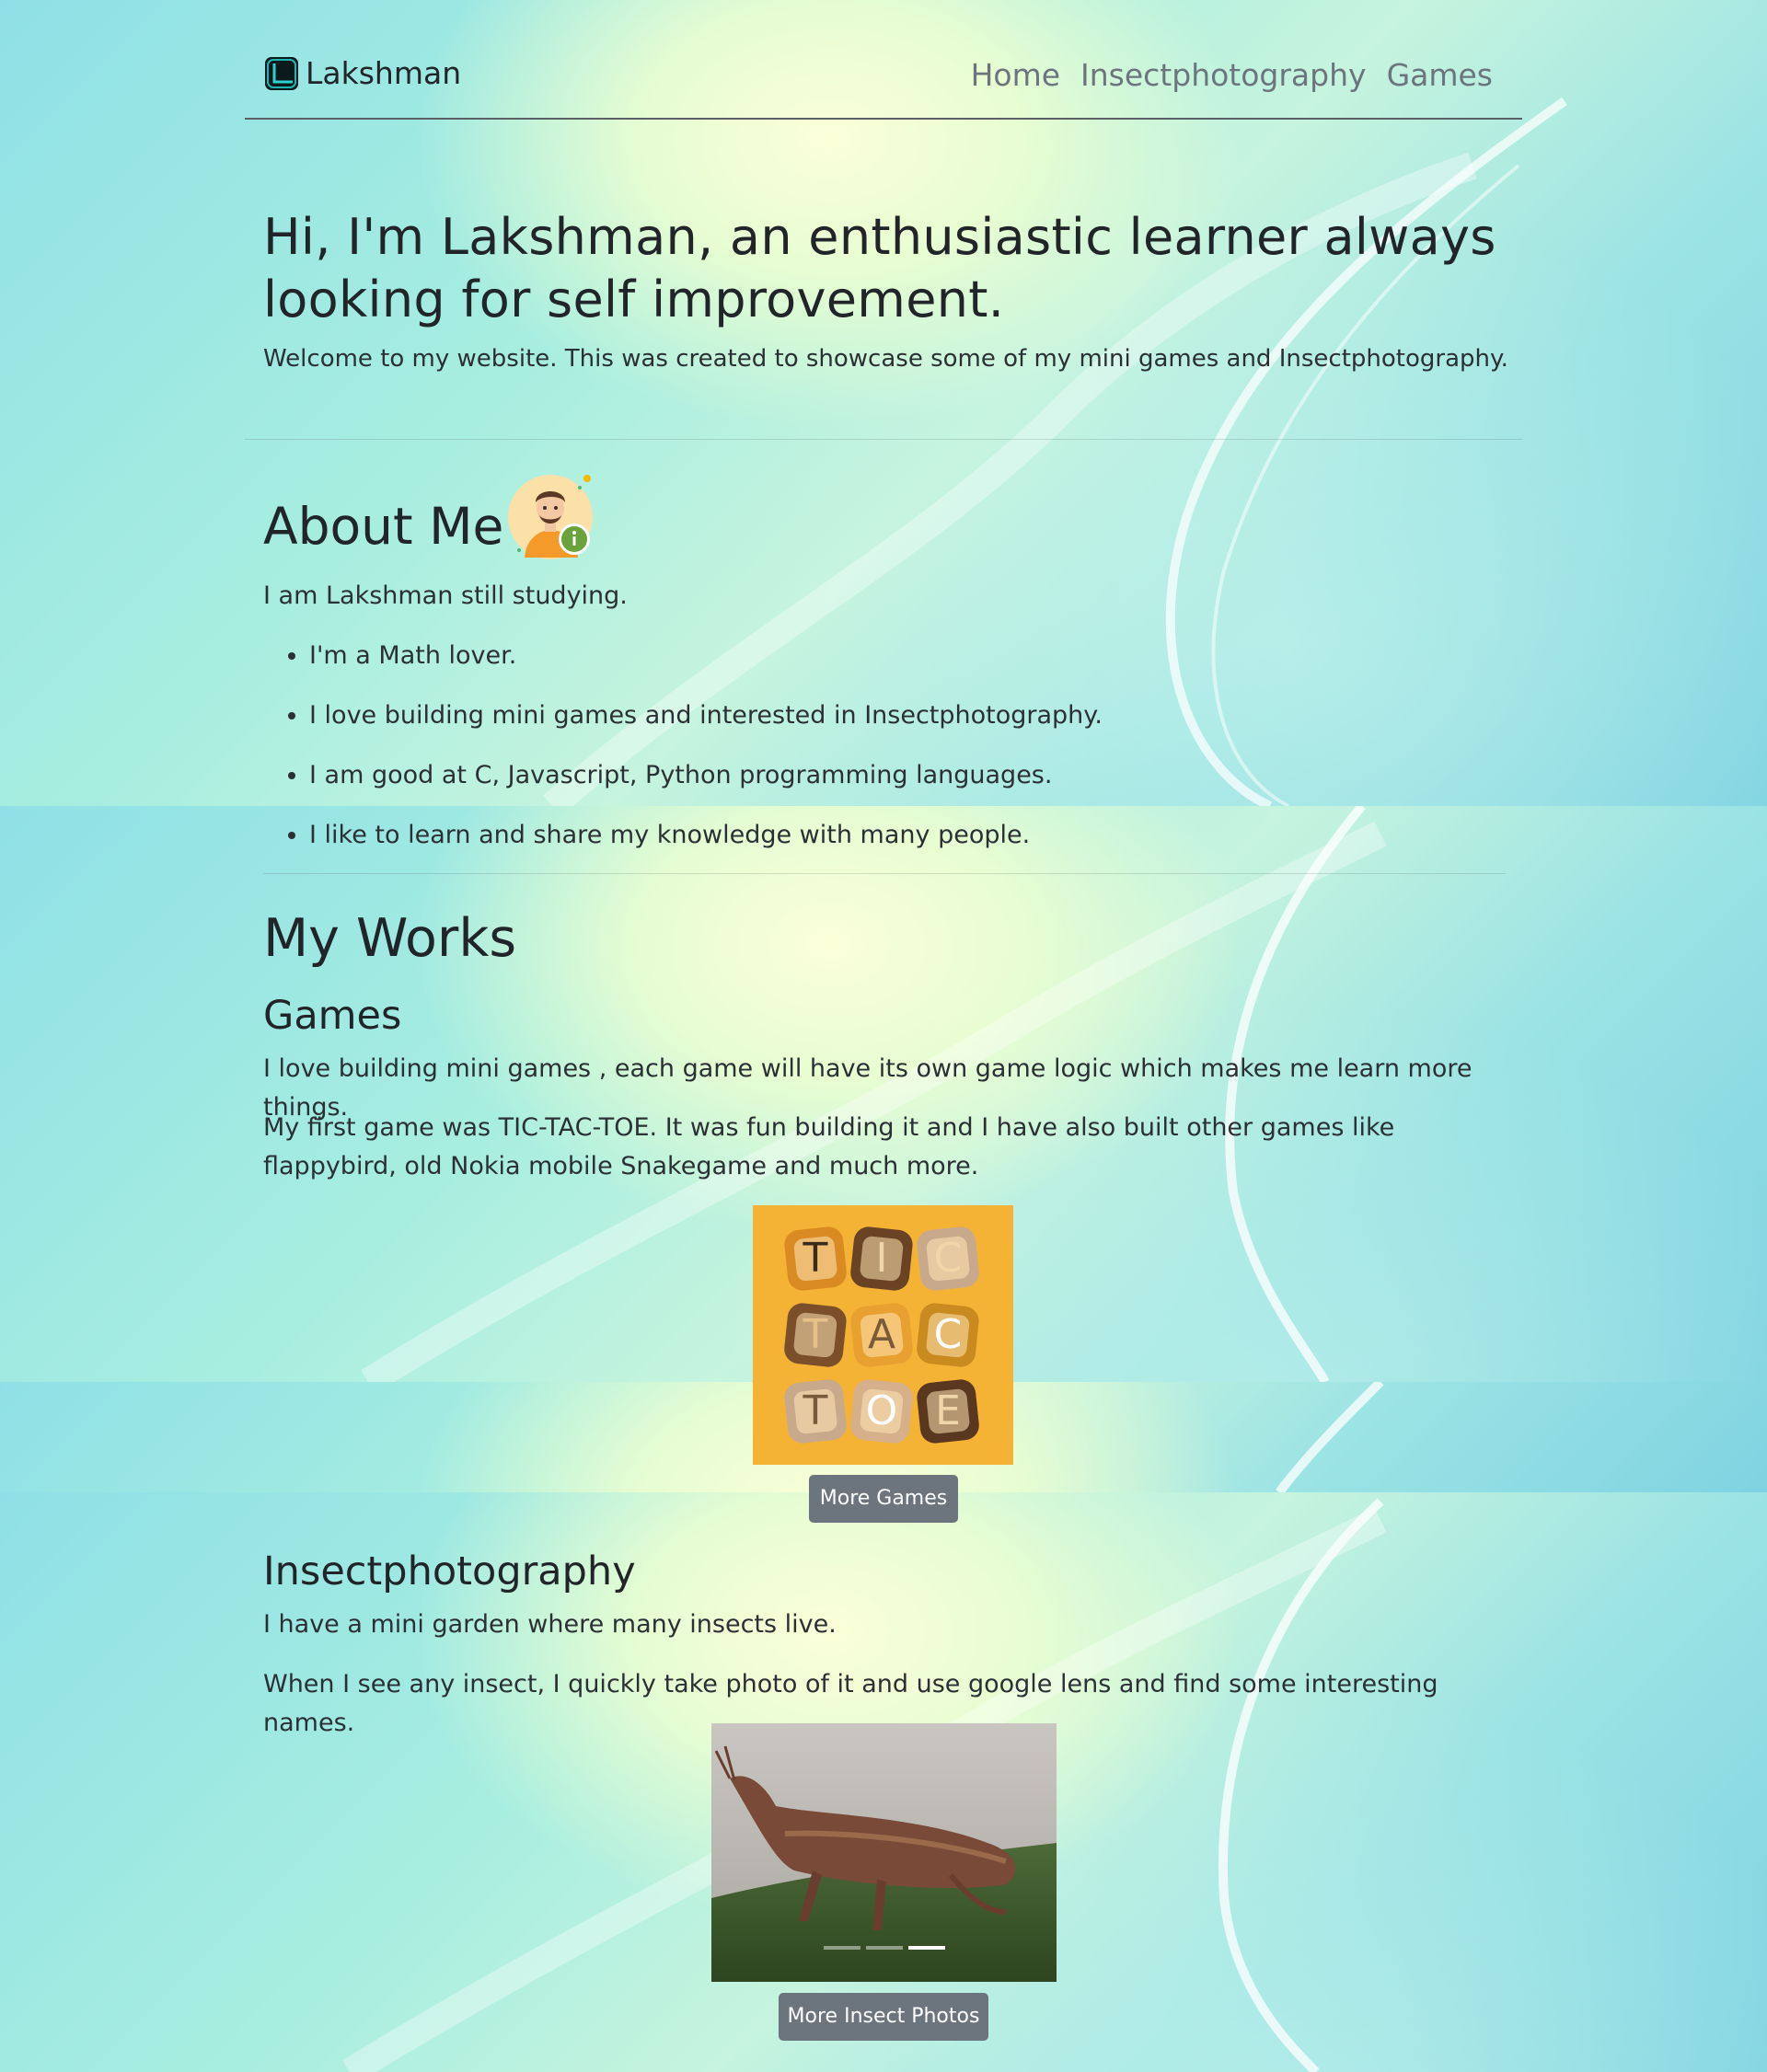  I want to click on nav-links: Home Insectphotography Games, so click(1232, 75).